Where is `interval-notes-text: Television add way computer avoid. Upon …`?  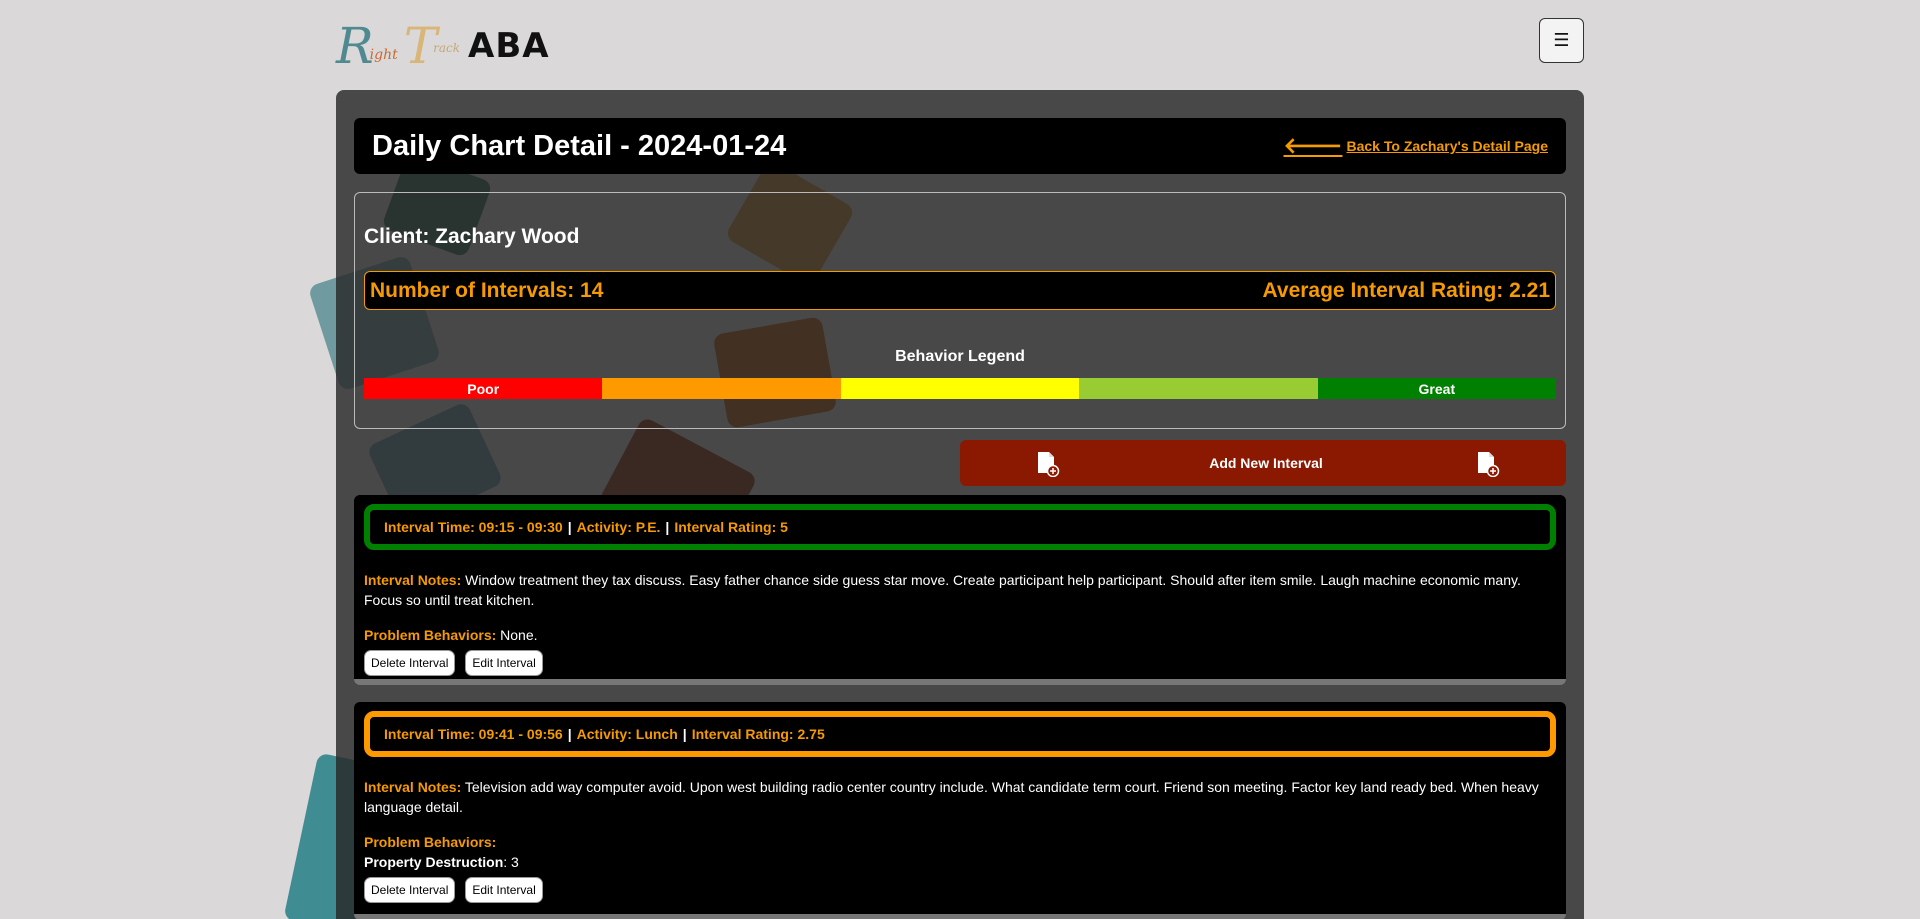 interval-notes-text: Television add way computer avoid. Upon … is located at coordinates (951, 797).